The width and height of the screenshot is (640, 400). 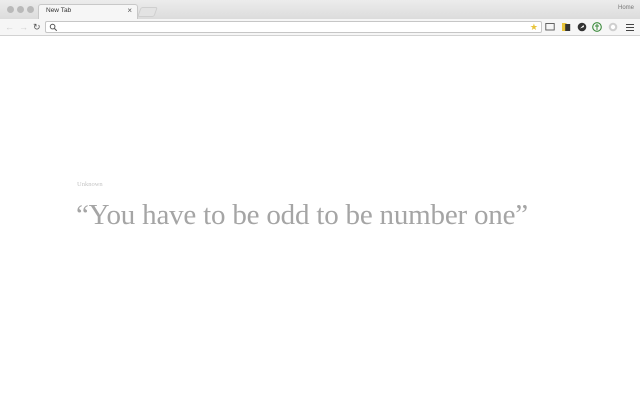 I want to click on menu-icon, so click(x=630, y=27).